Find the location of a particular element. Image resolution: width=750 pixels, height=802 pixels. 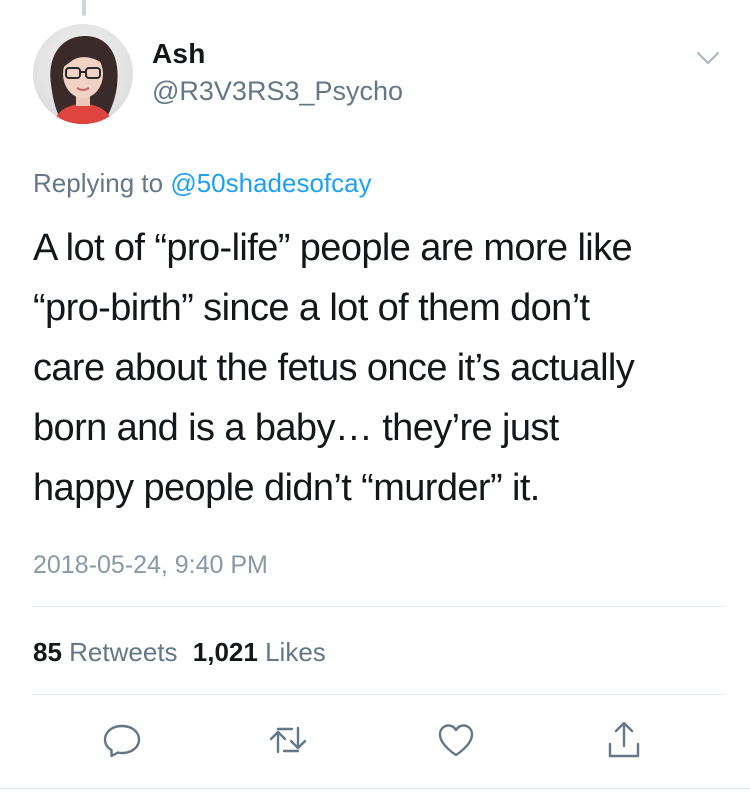

chevron-down-icon is located at coordinates (708, 58).